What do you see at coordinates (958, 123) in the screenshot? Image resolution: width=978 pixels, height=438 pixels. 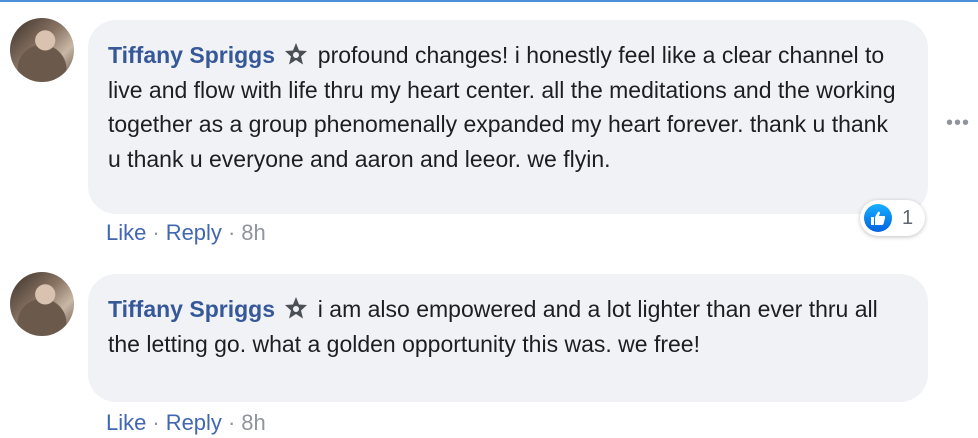 I see `more-options-icon: •••` at bounding box center [958, 123].